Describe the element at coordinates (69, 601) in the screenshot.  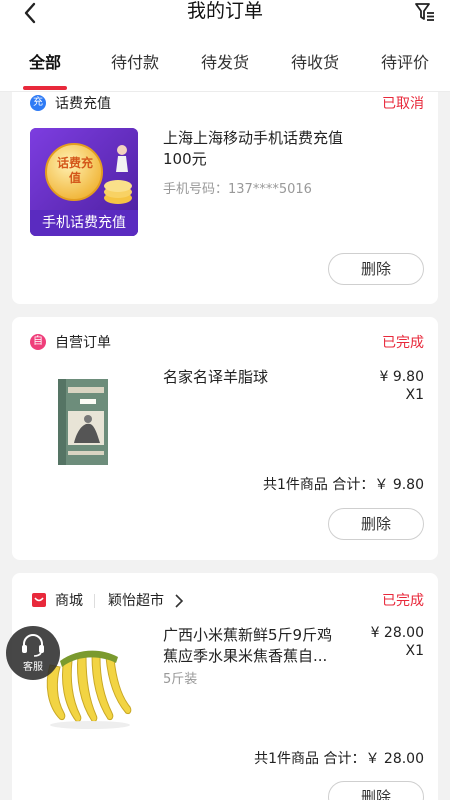
I see `store-name: 商城` at that location.